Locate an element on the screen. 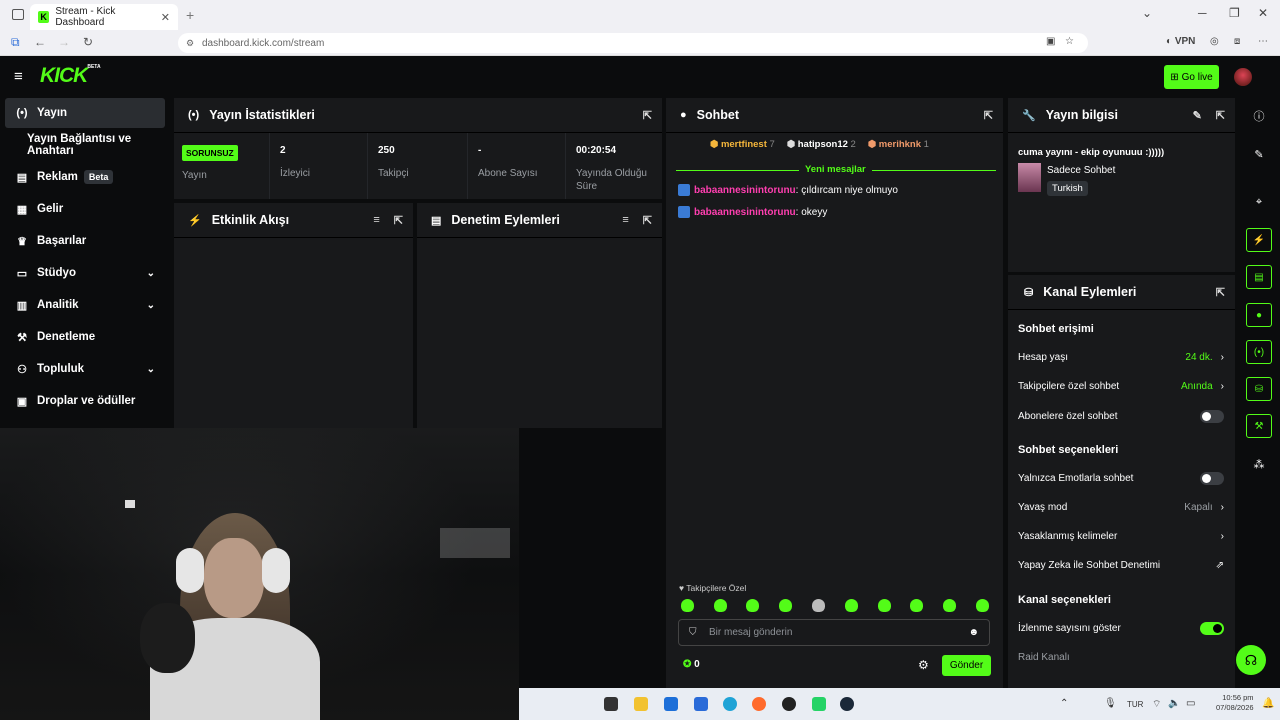 Image resolution: width=1280 pixels, height=720 pixels. ai-moderation-row: Yapay Zeka ile Sohbet Denetimi ⇗ is located at coordinates (1121, 565).